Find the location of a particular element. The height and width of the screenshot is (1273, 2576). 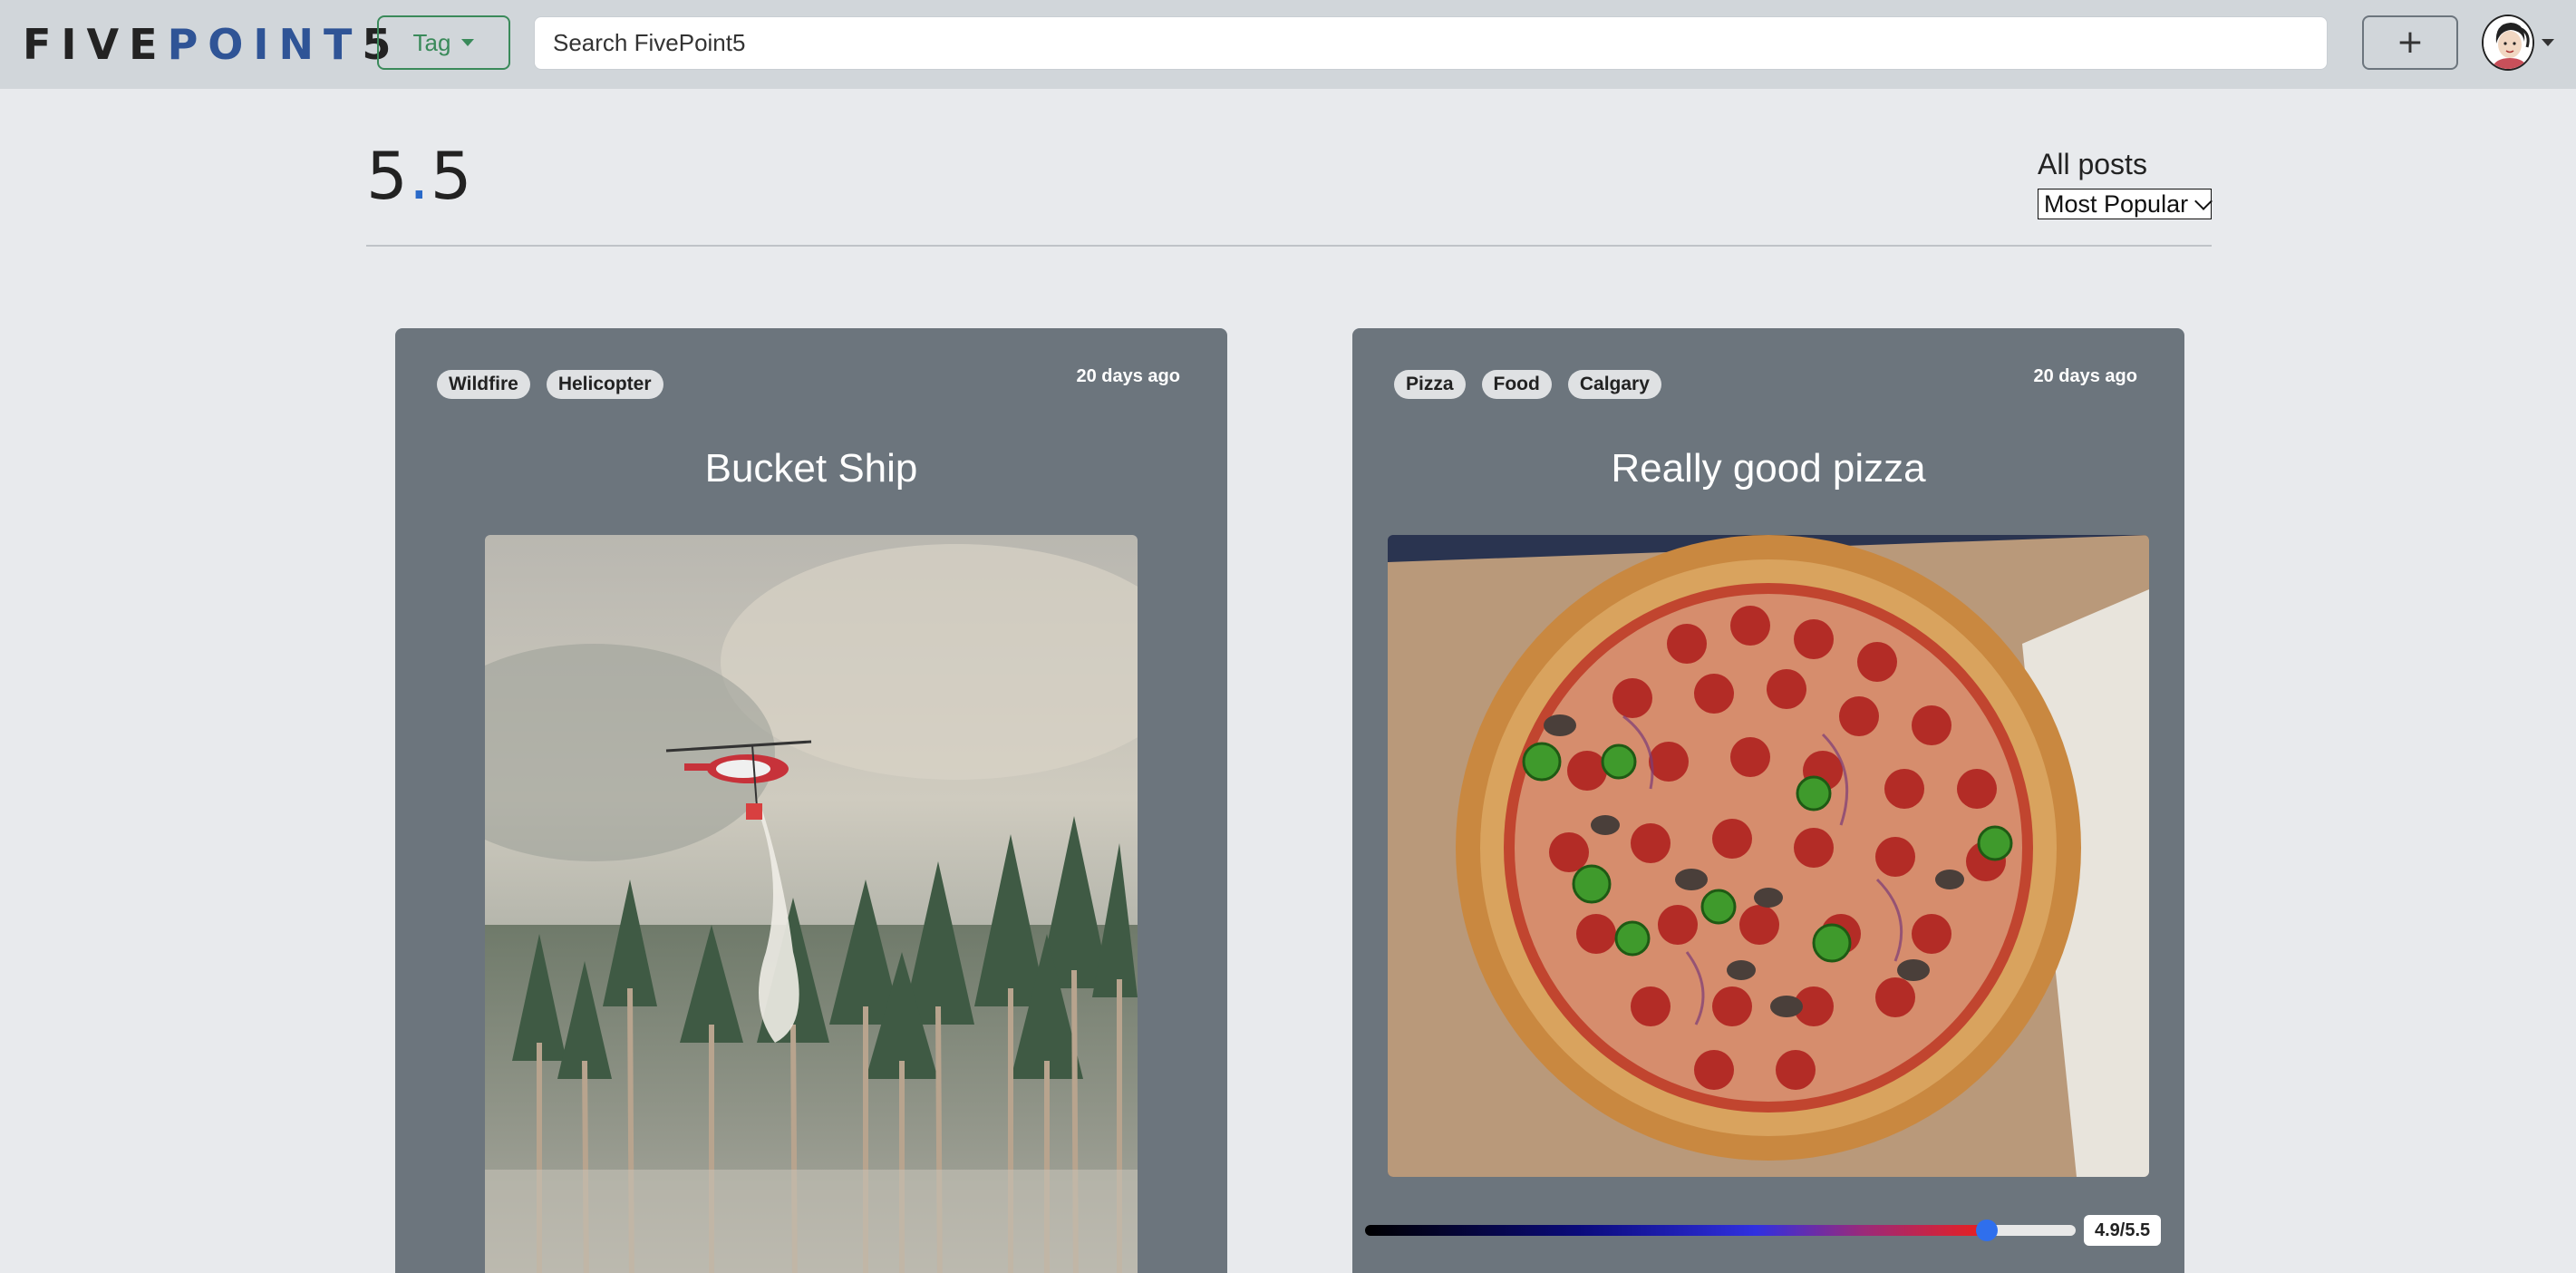

rating-value-badge: 4.9/5.5 is located at coordinates (2123, 1230).